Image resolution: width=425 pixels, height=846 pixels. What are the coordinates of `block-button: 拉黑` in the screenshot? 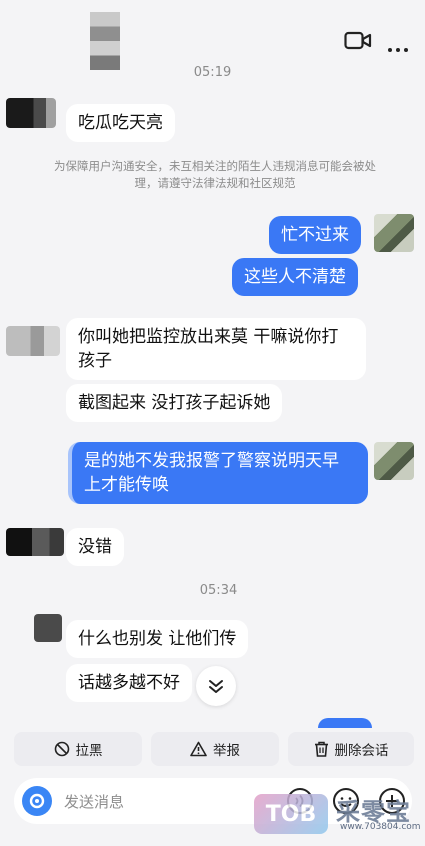 It's located at (78, 749).